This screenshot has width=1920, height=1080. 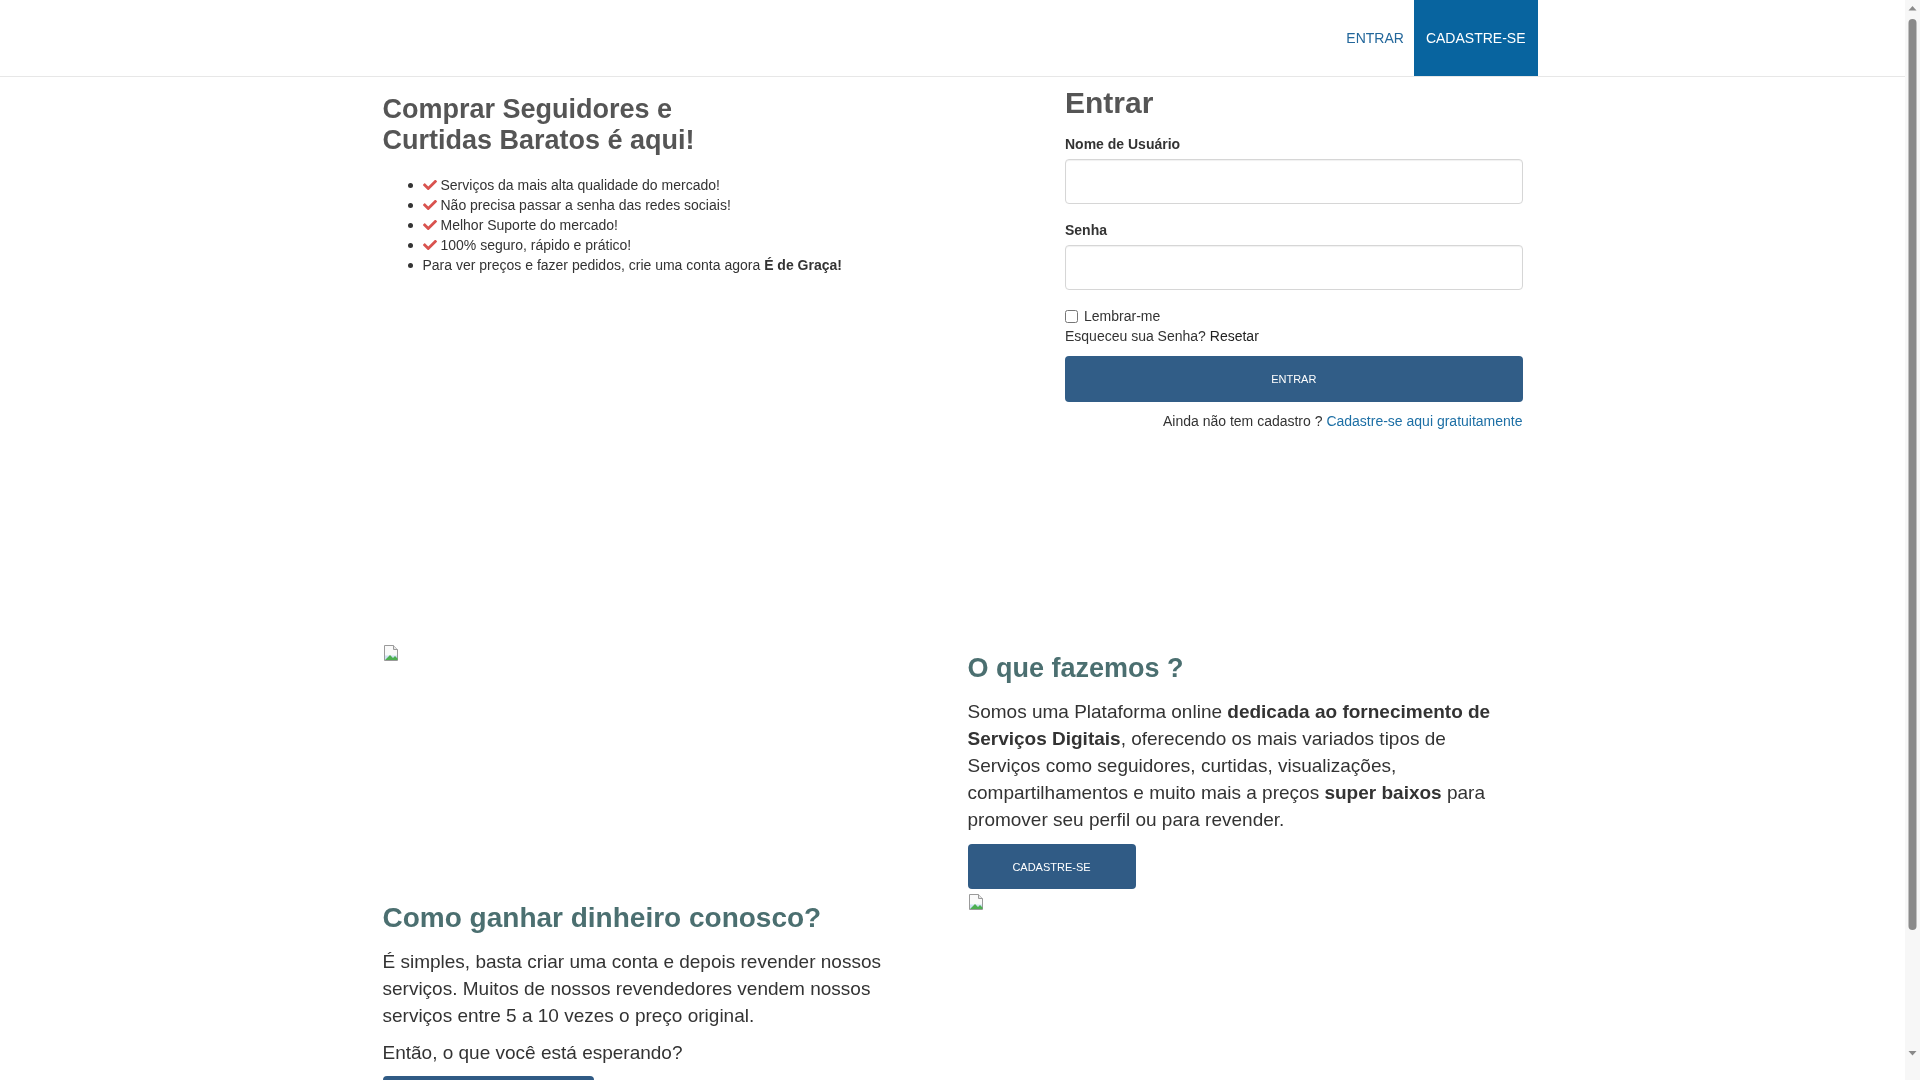 What do you see at coordinates (1294, 379) in the screenshot?
I see `login-button: ENTRAR` at bounding box center [1294, 379].